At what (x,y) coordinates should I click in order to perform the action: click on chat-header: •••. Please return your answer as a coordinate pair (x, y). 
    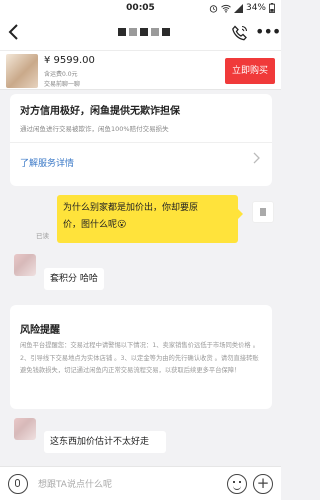
    Looking at the image, I should click on (140, 33).